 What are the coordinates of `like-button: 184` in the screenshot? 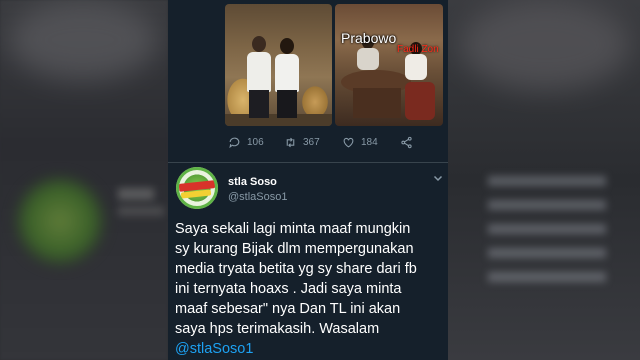 It's located at (360, 142).